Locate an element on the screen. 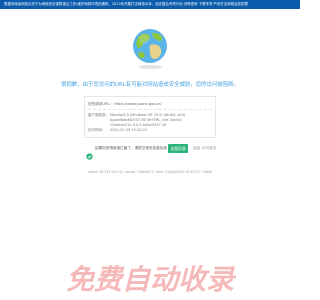 Image resolution: width=320 pixels, height=300 pixels. watermark-text: 免费自动收录 is located at coordinates (151, 279).